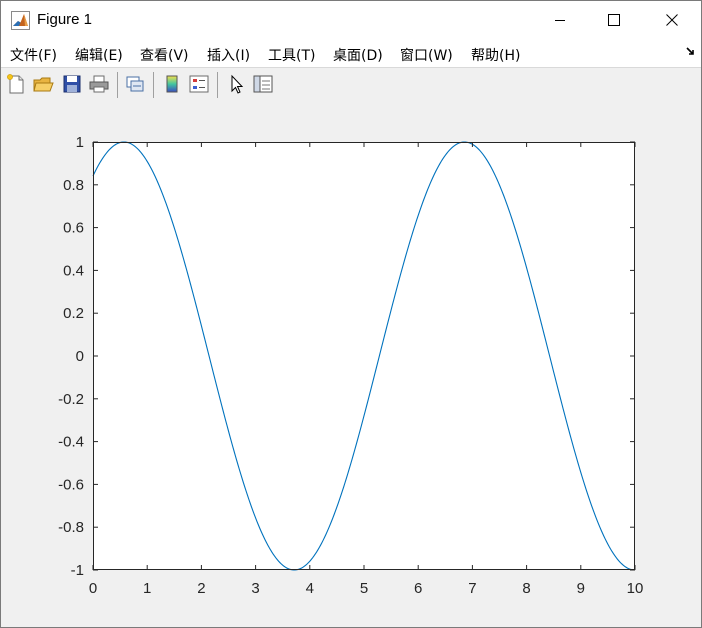 This screenshot has height=628, width=702. Describe the element at coordinates (310, 588) in the screenshot. I see `x-tick-label: 4` at that location.